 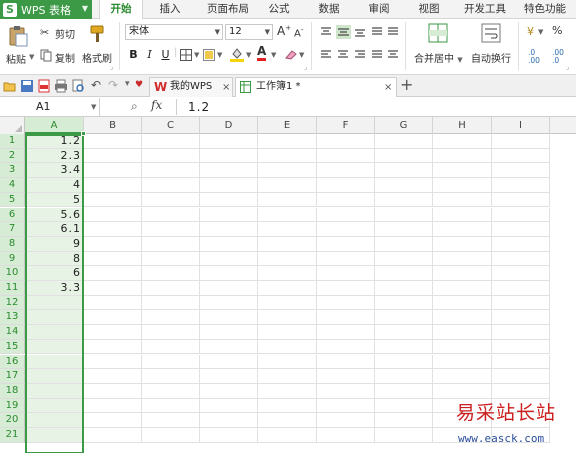 What do you see at coordinates (287, 125) in the screenshot?
I see `column-header-e: E` at bounding box center [287, 125].